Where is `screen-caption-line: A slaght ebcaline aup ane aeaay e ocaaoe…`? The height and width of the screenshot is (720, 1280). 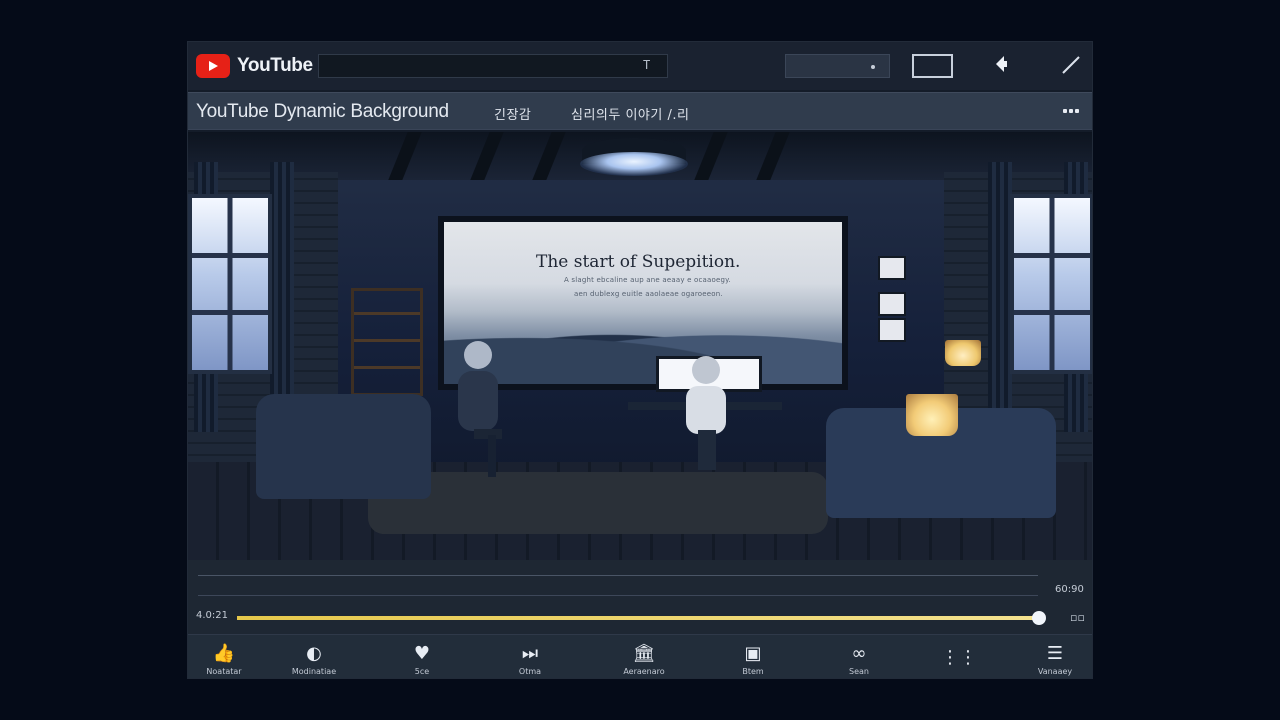 screen-caption-line: A slaght ebcaline aup ane aeaay e ocaaoe… is located at coordinates (647, 280).